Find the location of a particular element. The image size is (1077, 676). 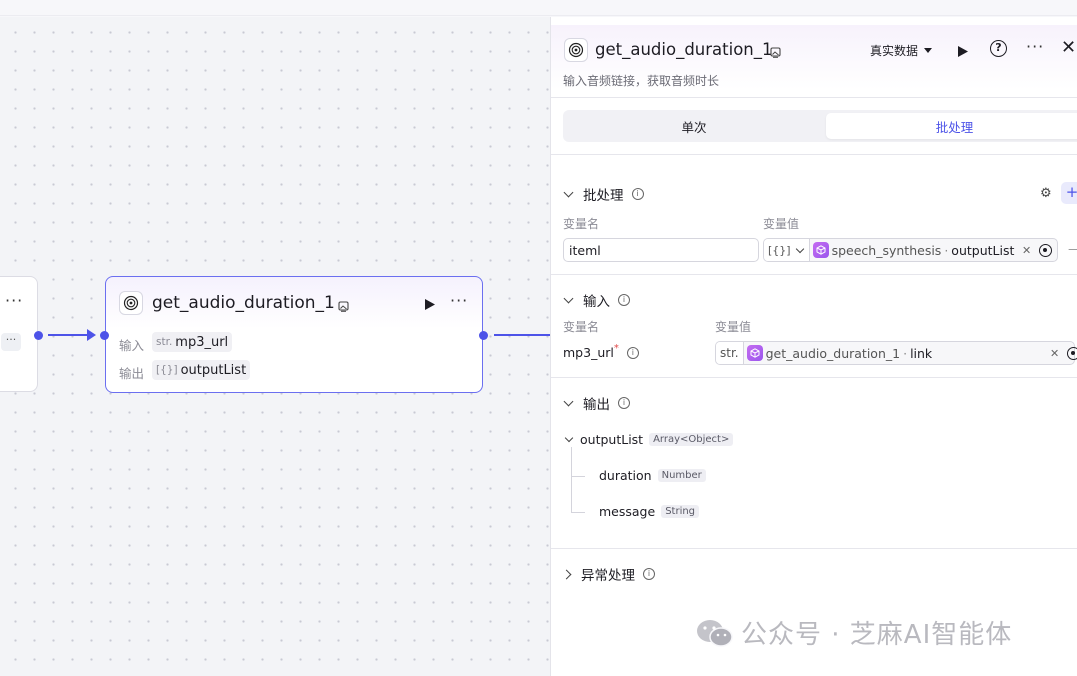

input-label: 输入 is located at coordinates (132, 345).